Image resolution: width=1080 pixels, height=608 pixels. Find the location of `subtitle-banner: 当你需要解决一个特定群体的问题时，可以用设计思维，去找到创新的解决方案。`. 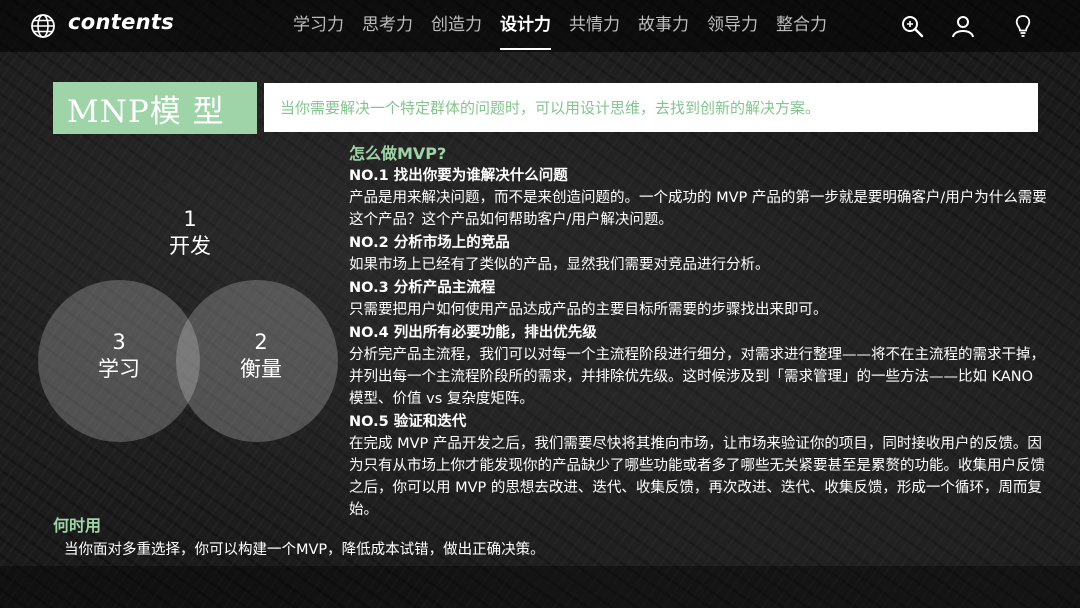

subtitle-banner: 当你需要解决一个特定群体的问题时，可以用设计思维，去找到创新的解决方案。 is located at coordinates (651, 107).